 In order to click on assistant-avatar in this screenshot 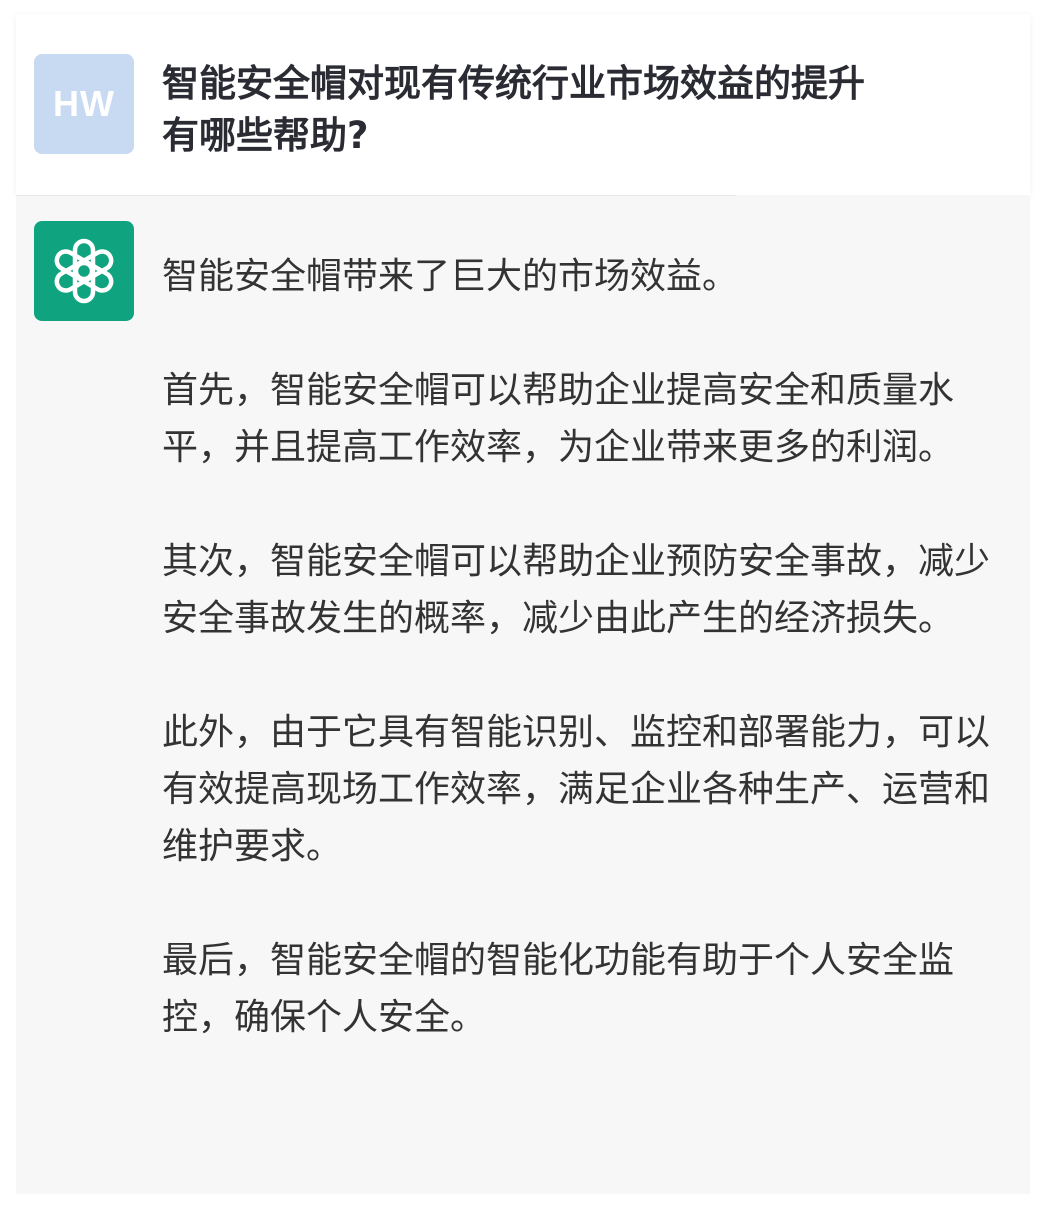, I will do `click(84, 271)`.